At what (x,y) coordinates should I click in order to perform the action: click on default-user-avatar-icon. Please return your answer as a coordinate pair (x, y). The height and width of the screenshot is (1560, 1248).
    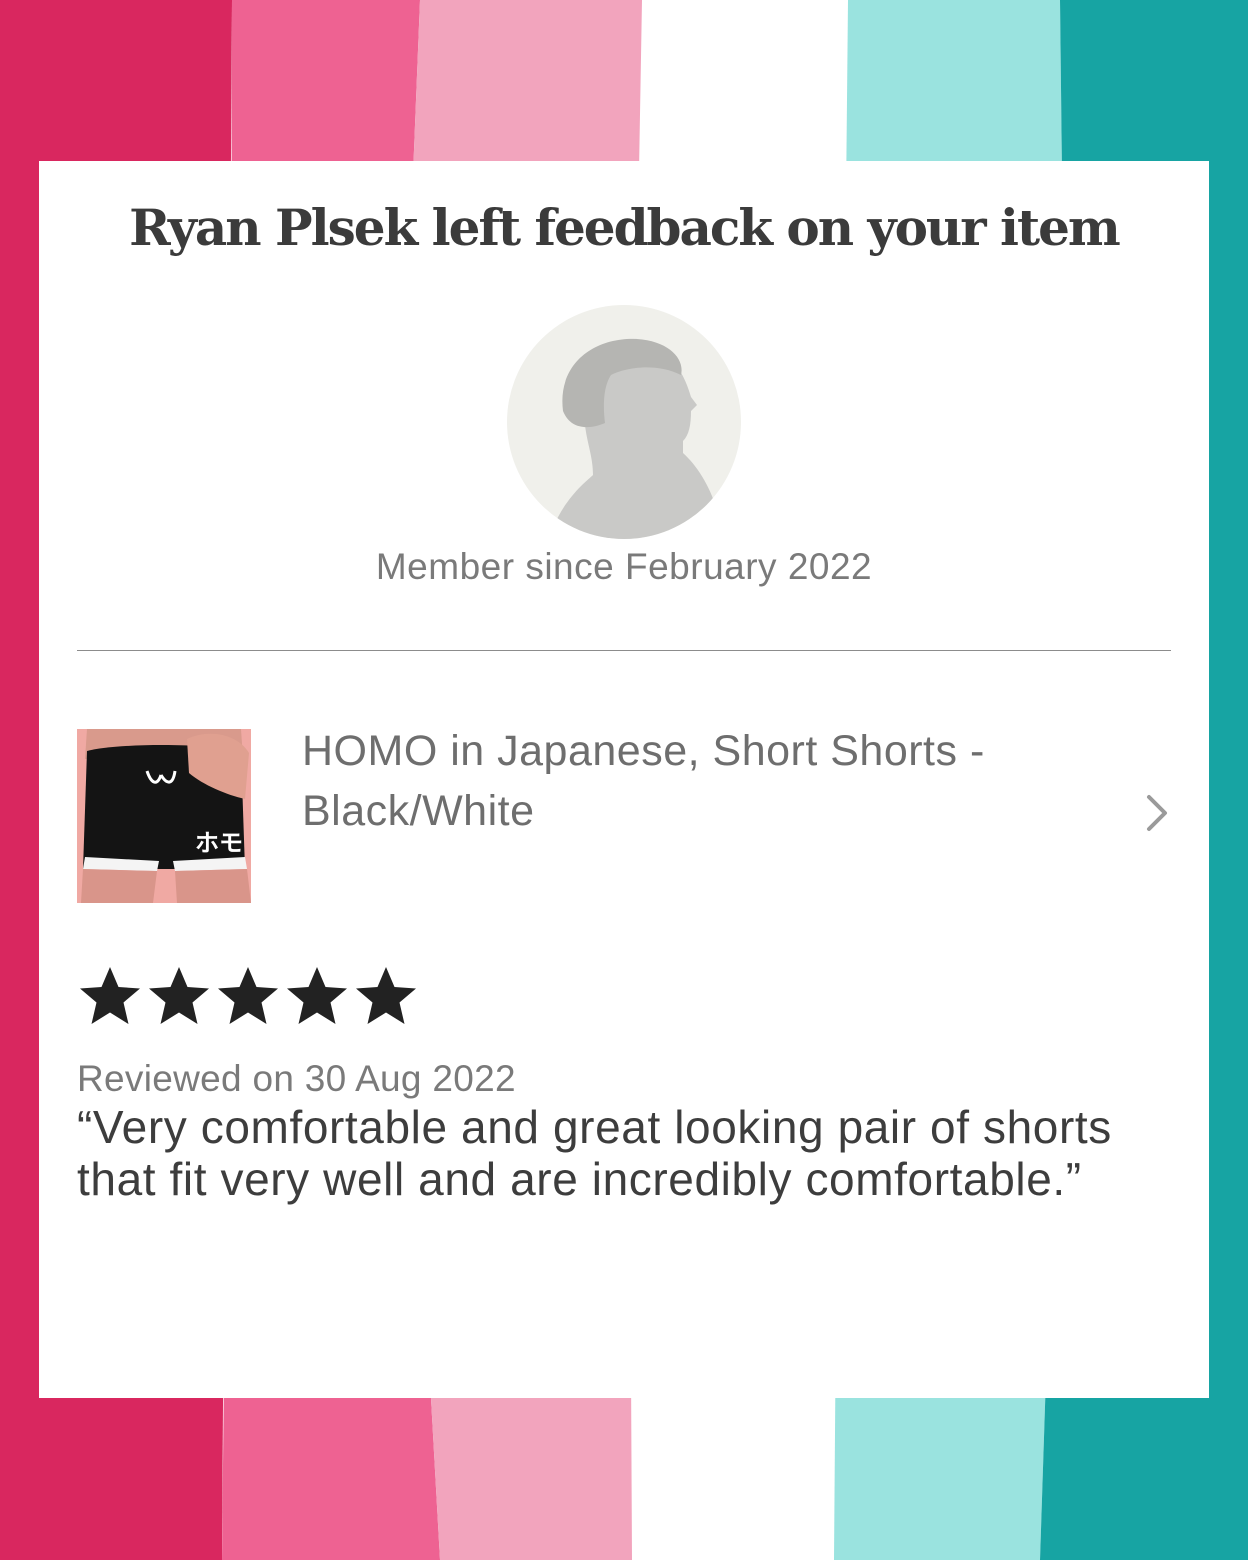
    Looking at the image, I should click on (624, 422).